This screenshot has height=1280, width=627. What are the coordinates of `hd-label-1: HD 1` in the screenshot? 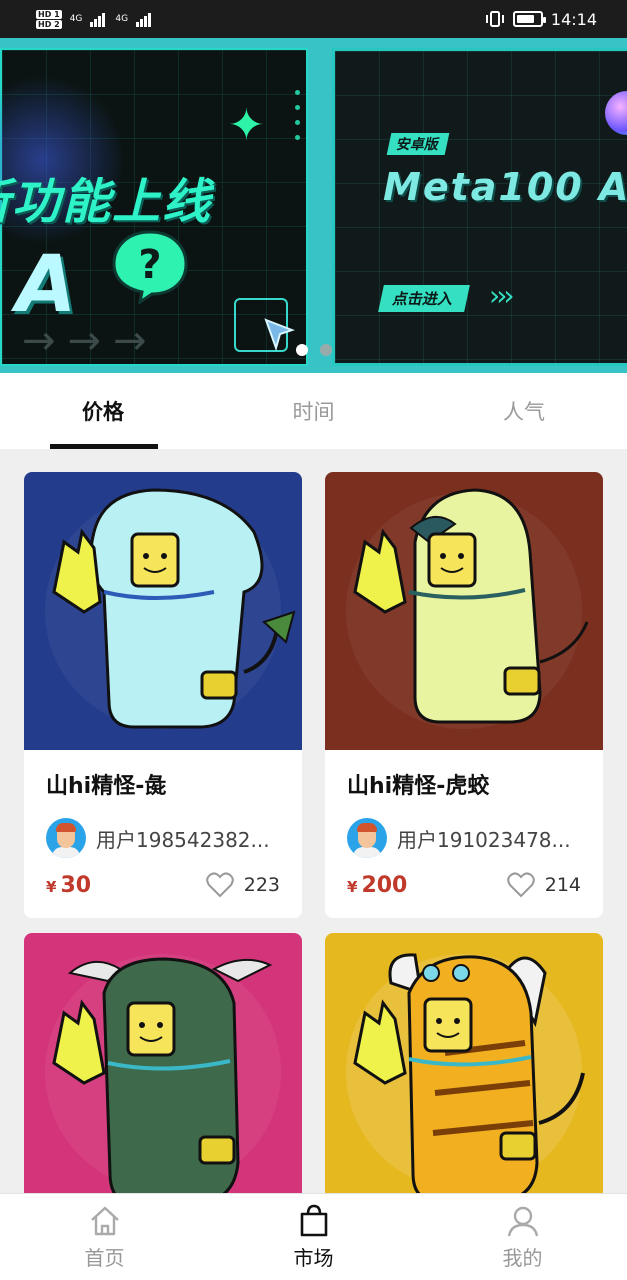 It's located at (49, 14).